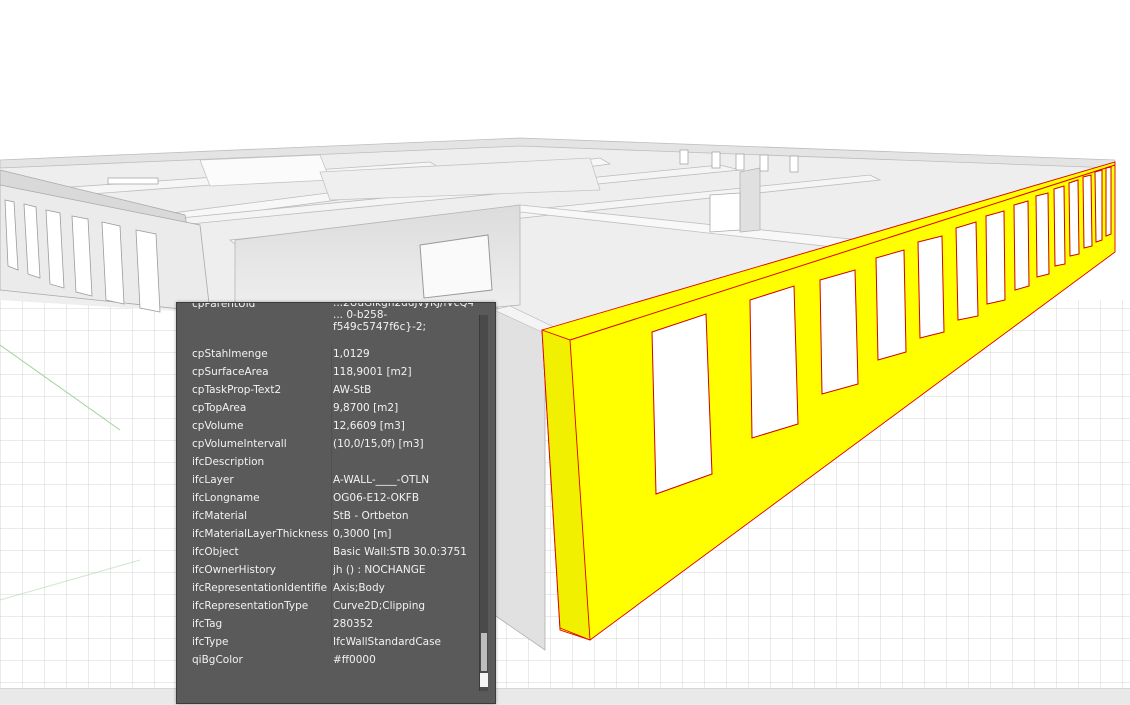  What do you see at coordinates (226, 498) in the screenshot?
I see `property-key: ifcLongname` at bounding box center [226, 498].